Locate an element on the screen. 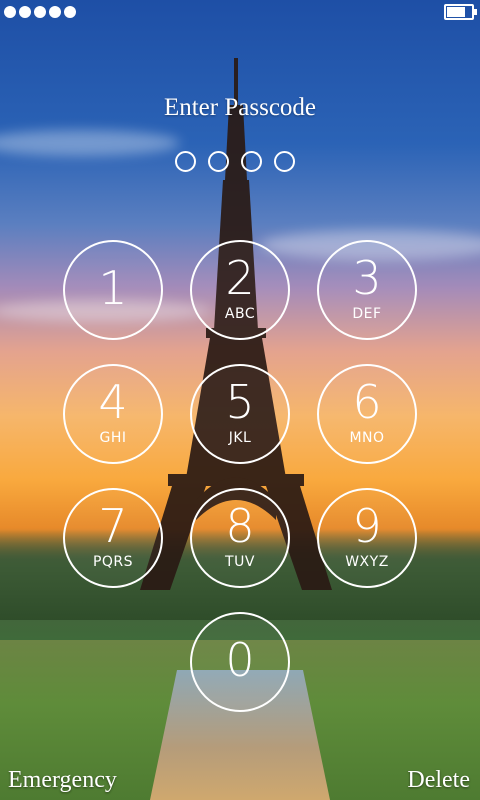 This screenshot has width=480, height=800. key-digit: 0 is located at coordinates (240, 660).